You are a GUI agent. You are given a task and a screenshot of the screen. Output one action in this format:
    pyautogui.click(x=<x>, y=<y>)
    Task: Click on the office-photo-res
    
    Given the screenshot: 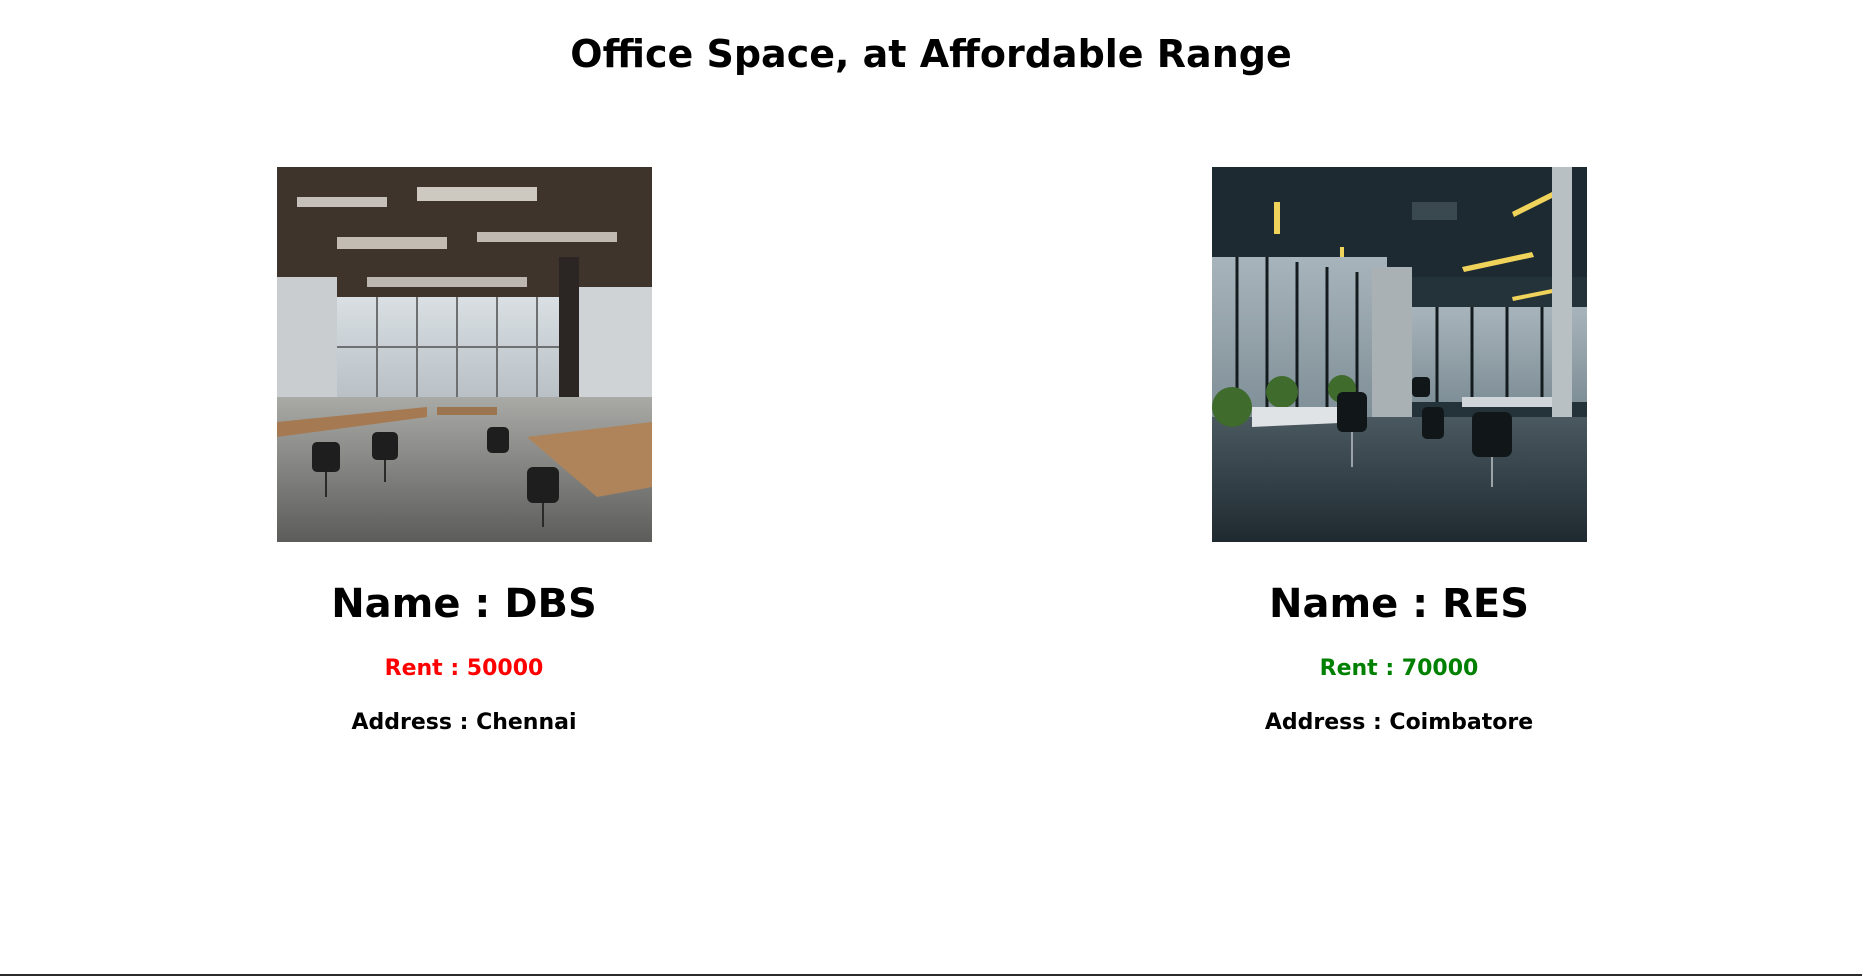 What is the action you would take?
    pyautogui.click(x=1399, y=354)
    